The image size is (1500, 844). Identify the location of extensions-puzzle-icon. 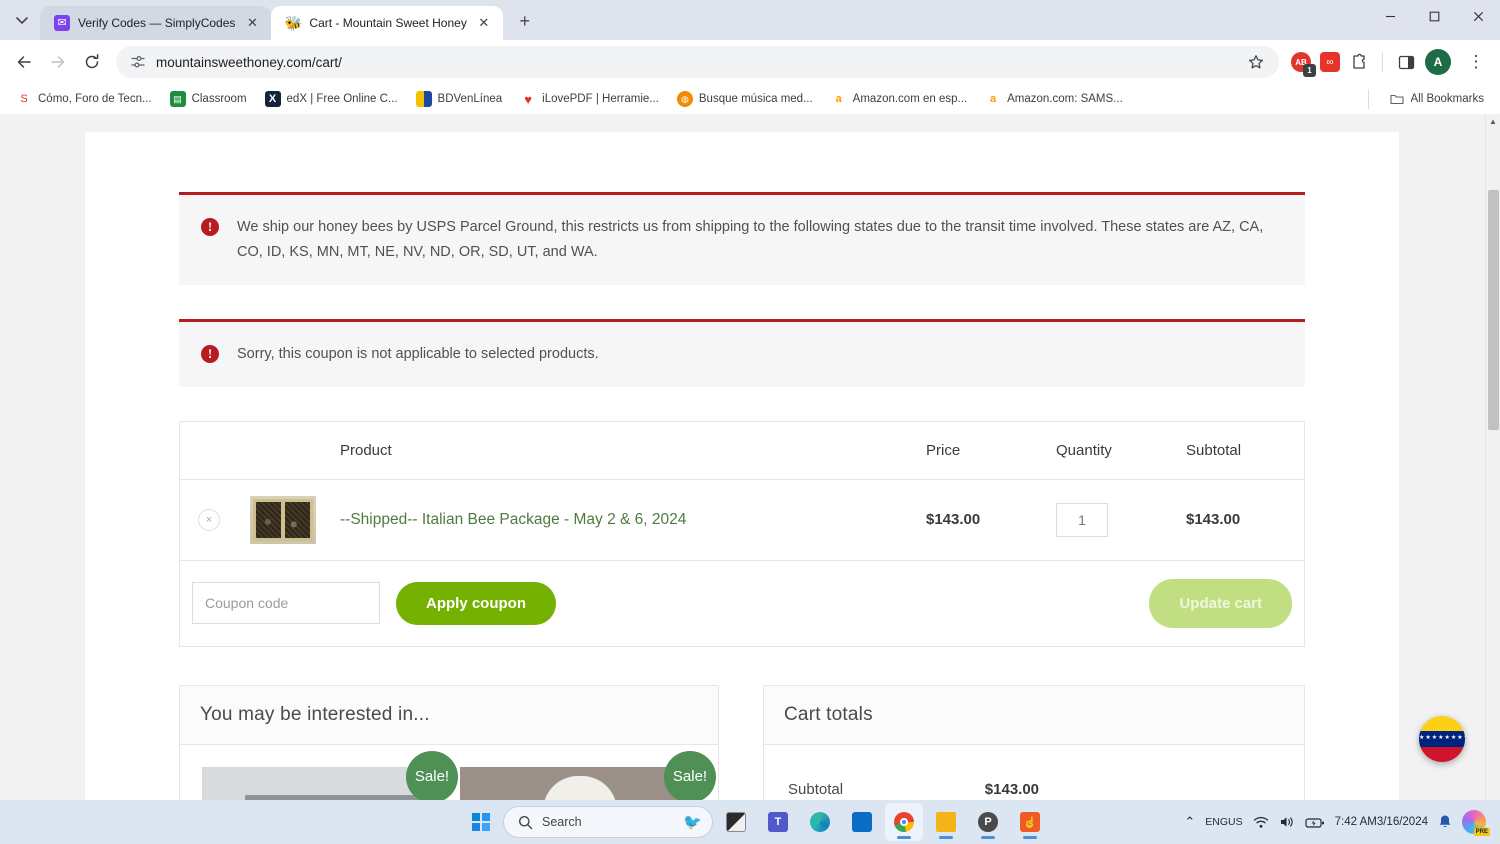
(1359, 62).